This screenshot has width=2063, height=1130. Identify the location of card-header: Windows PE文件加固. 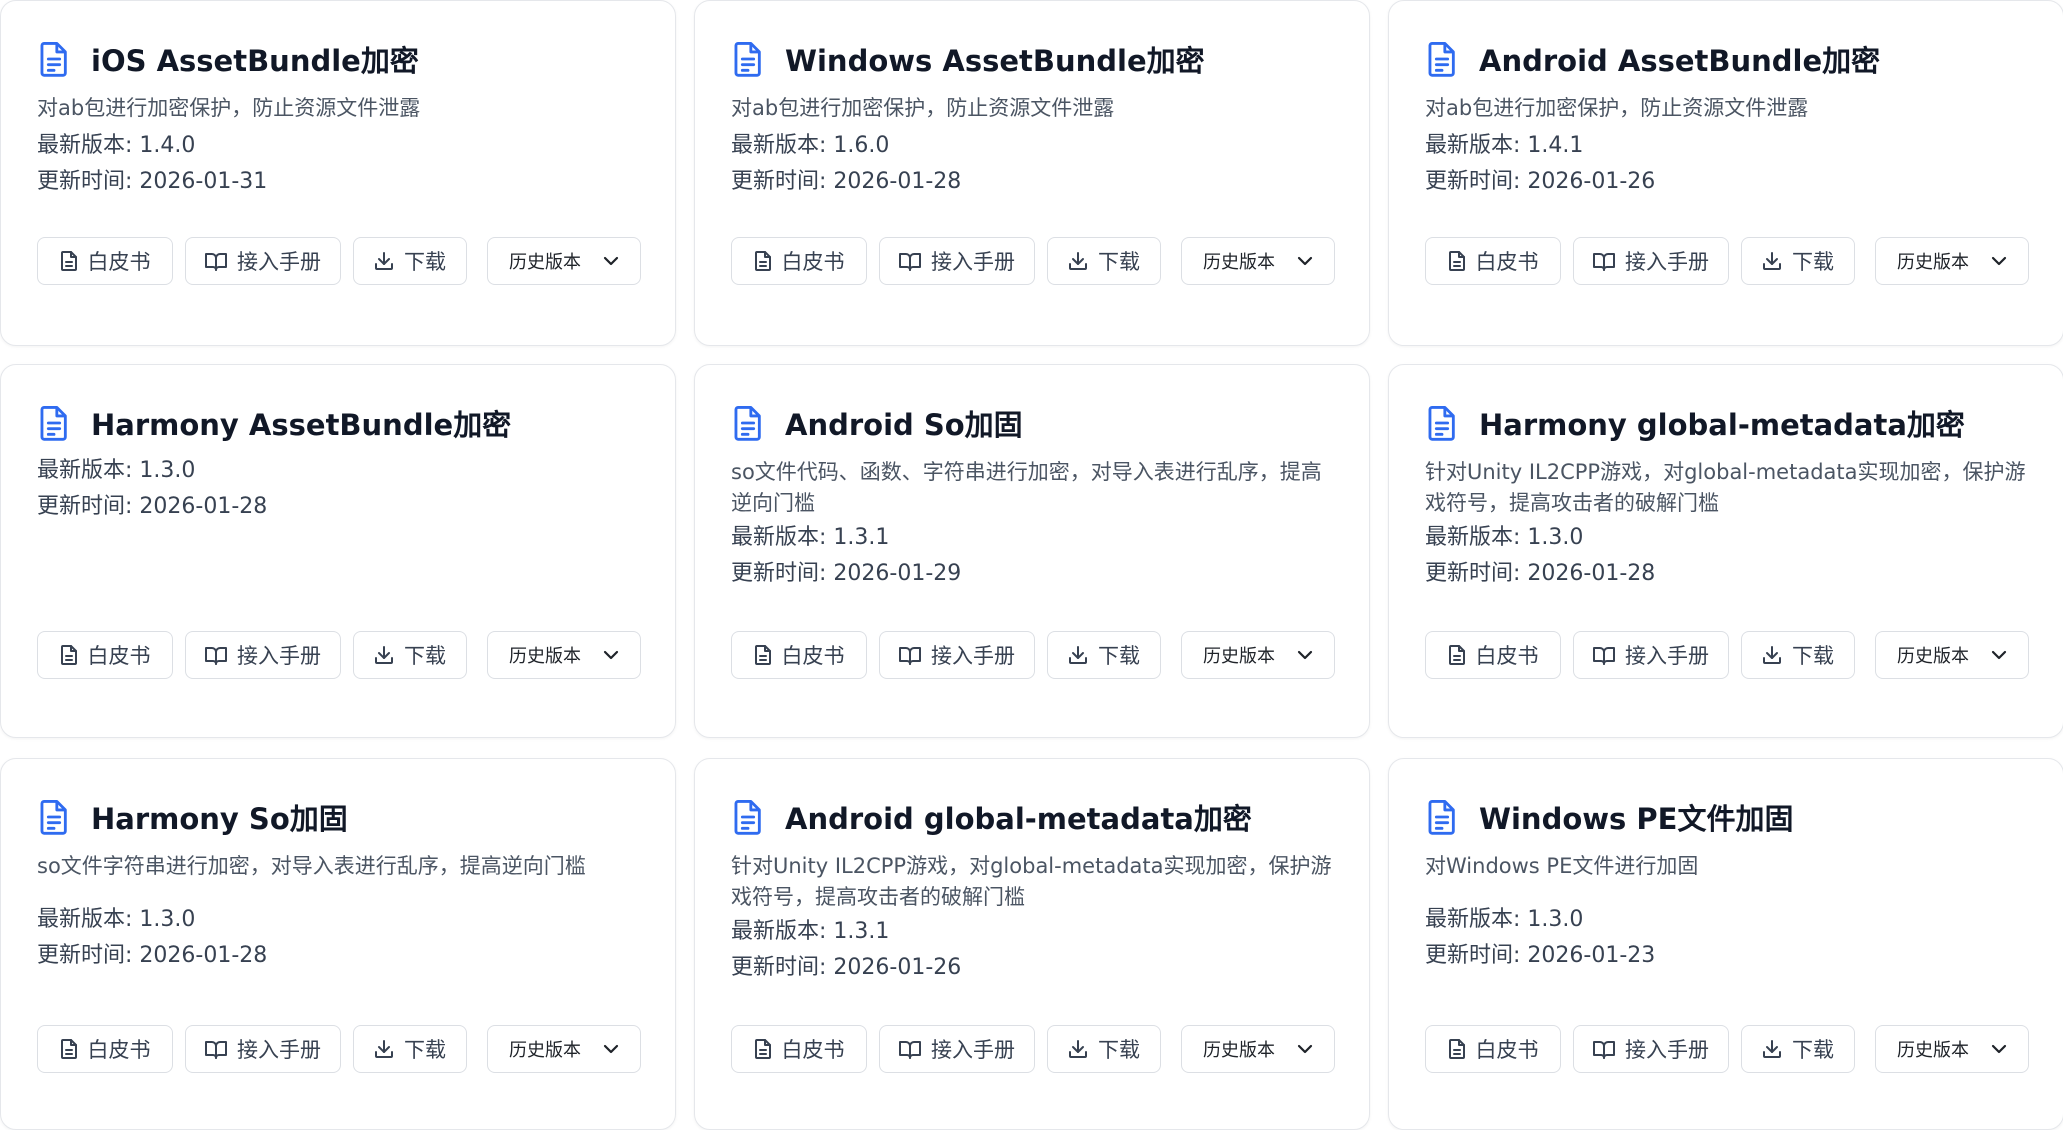
(1609, 817).